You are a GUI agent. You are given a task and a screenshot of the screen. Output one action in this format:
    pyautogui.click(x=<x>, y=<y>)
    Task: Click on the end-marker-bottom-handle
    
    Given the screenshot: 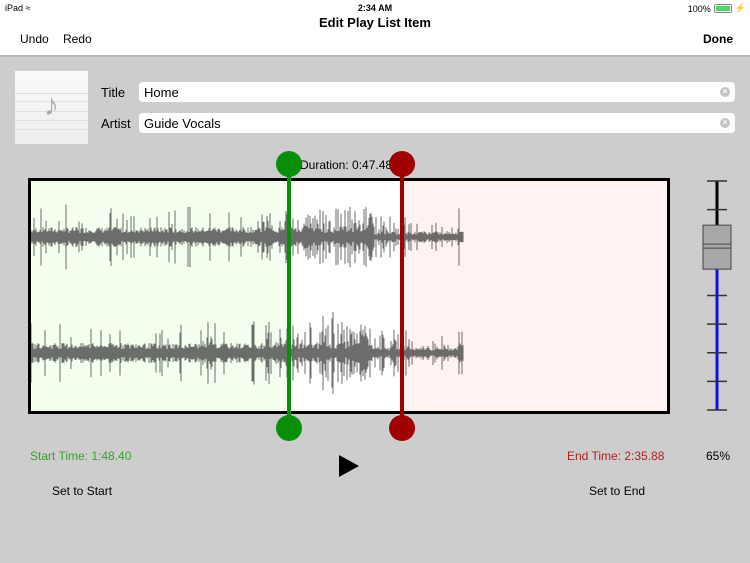 What is the action you would take?
    pyautogui.click(x=401, y=428)
    